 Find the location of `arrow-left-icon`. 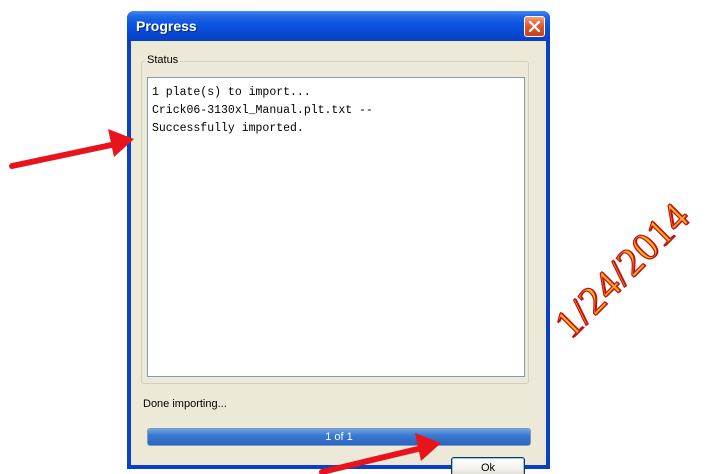

arrow-left-icon is located at coordinates (71, 149).